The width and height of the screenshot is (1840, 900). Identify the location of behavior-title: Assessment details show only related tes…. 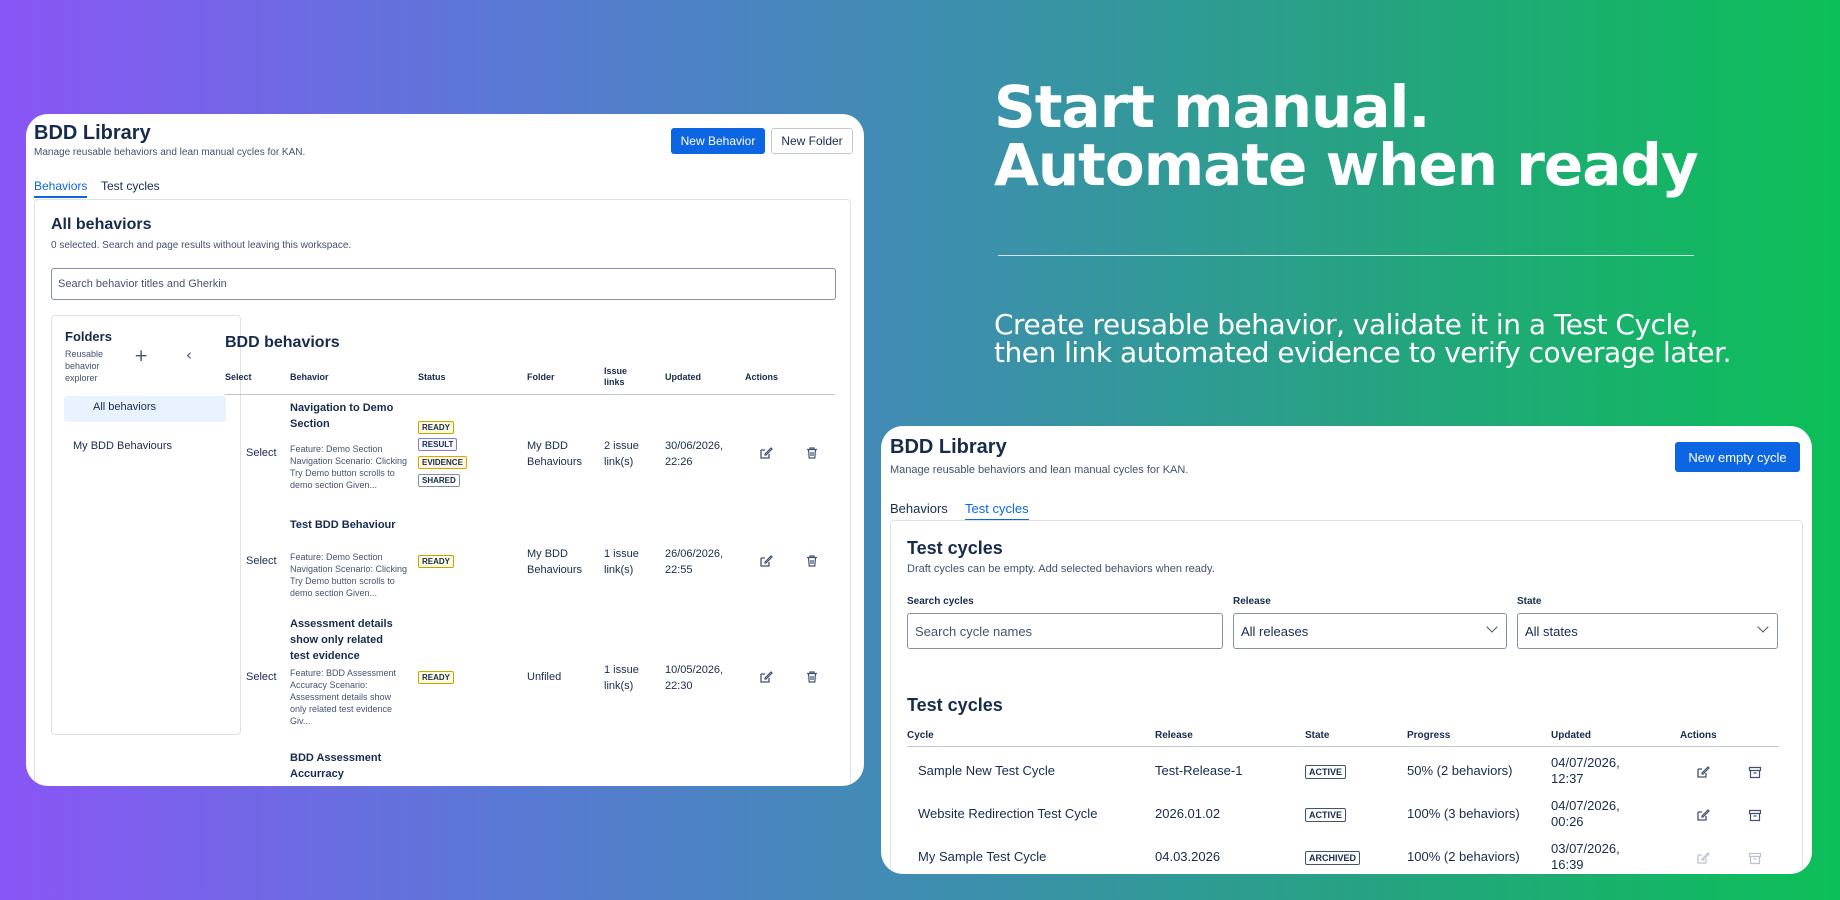
(346, 640).